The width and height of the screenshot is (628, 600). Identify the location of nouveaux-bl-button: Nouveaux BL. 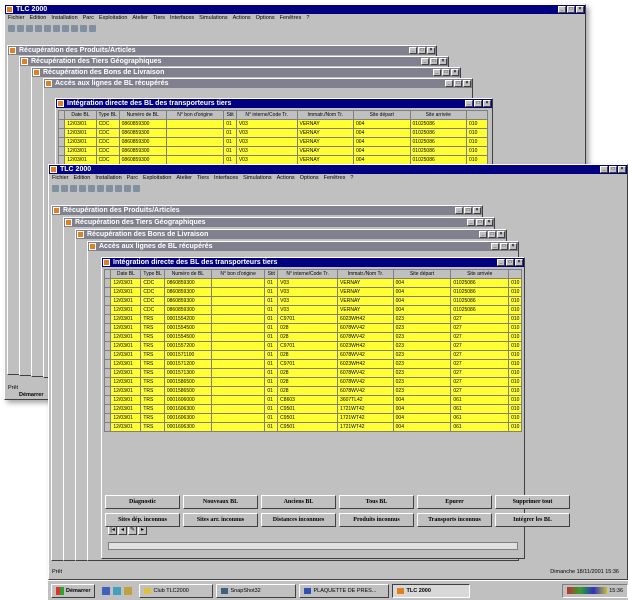
(220, 502).